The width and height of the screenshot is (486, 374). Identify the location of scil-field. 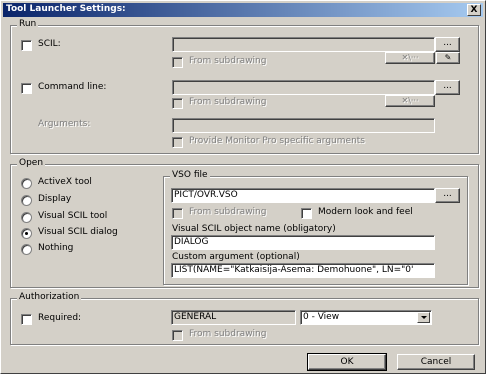
(303, 44).